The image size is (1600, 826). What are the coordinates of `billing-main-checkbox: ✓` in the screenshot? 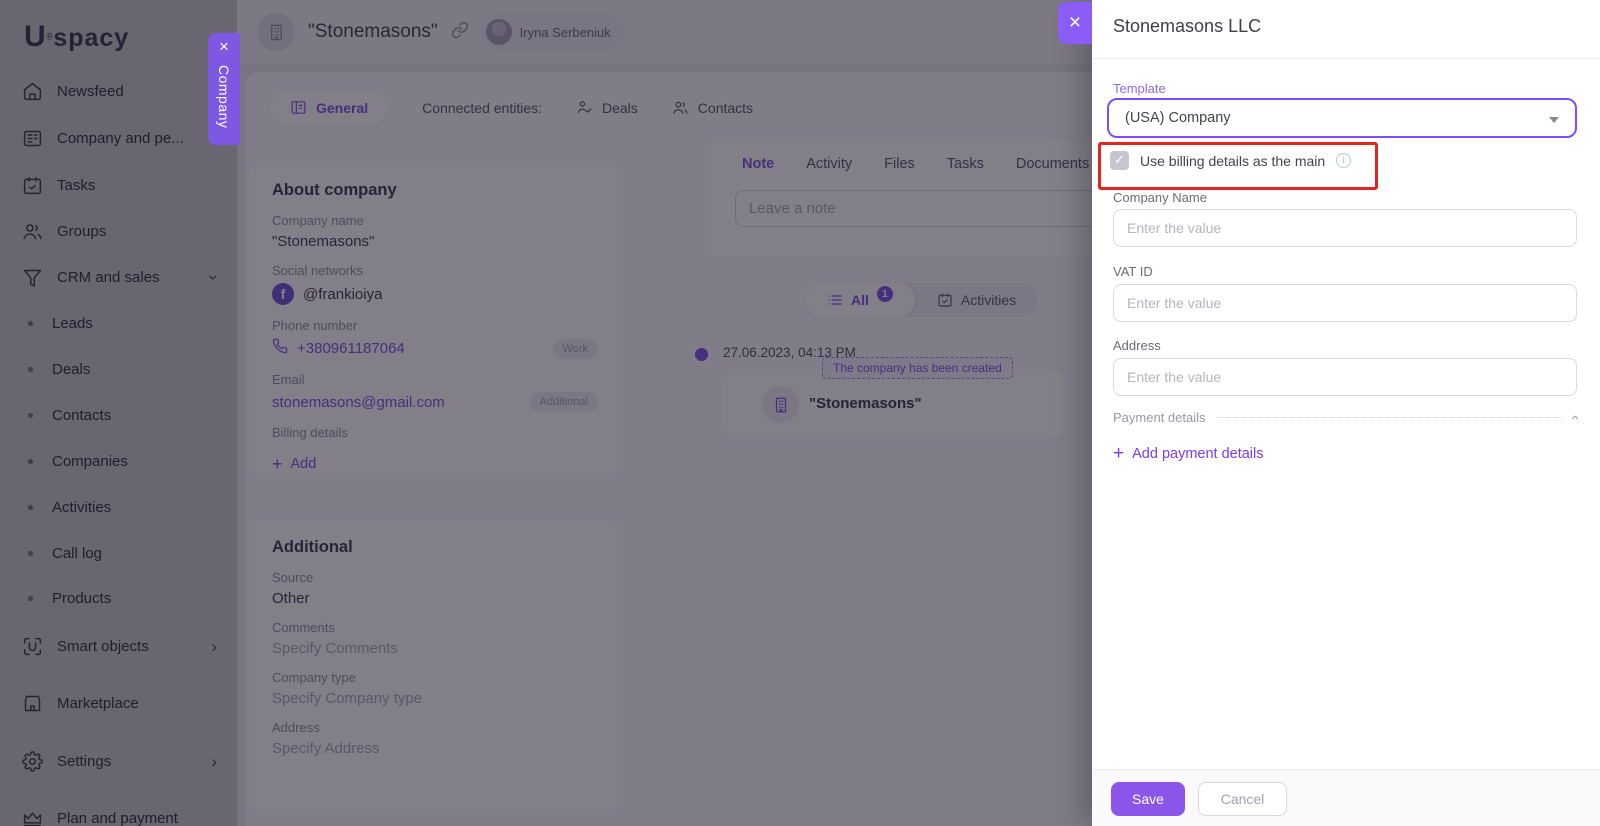 It's located at (1119, 160).